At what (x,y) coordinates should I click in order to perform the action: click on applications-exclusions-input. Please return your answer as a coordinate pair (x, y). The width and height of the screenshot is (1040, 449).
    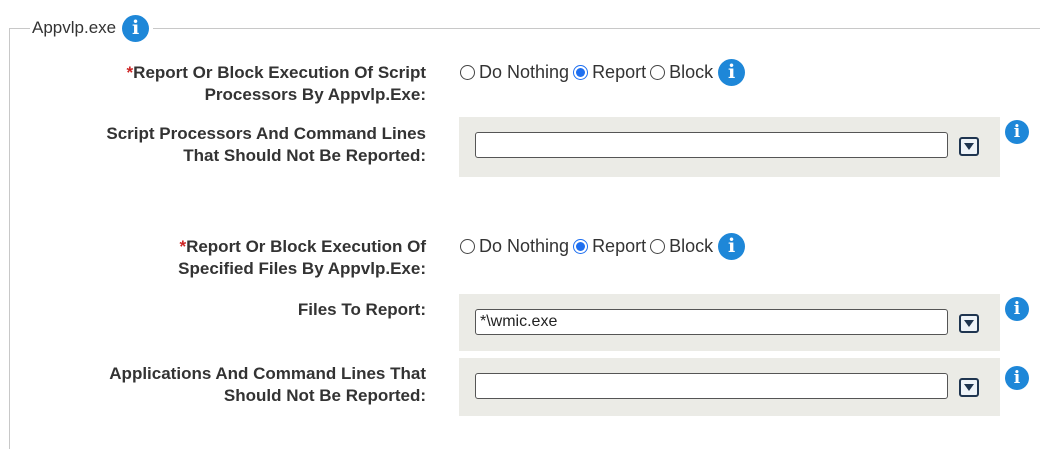
    Looking at the image, I should click on (711, 386).